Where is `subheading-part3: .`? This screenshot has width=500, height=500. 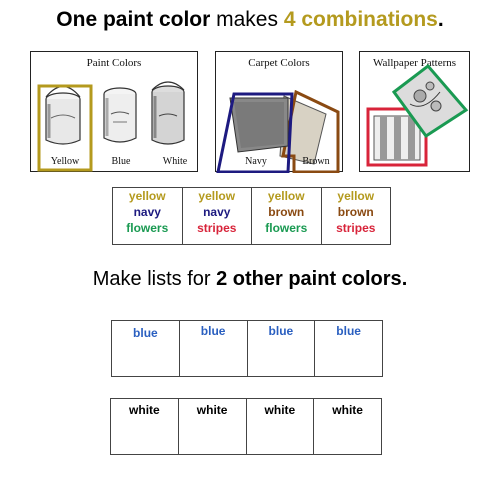
subheading-part3: . is located at coordinates (404, 279).